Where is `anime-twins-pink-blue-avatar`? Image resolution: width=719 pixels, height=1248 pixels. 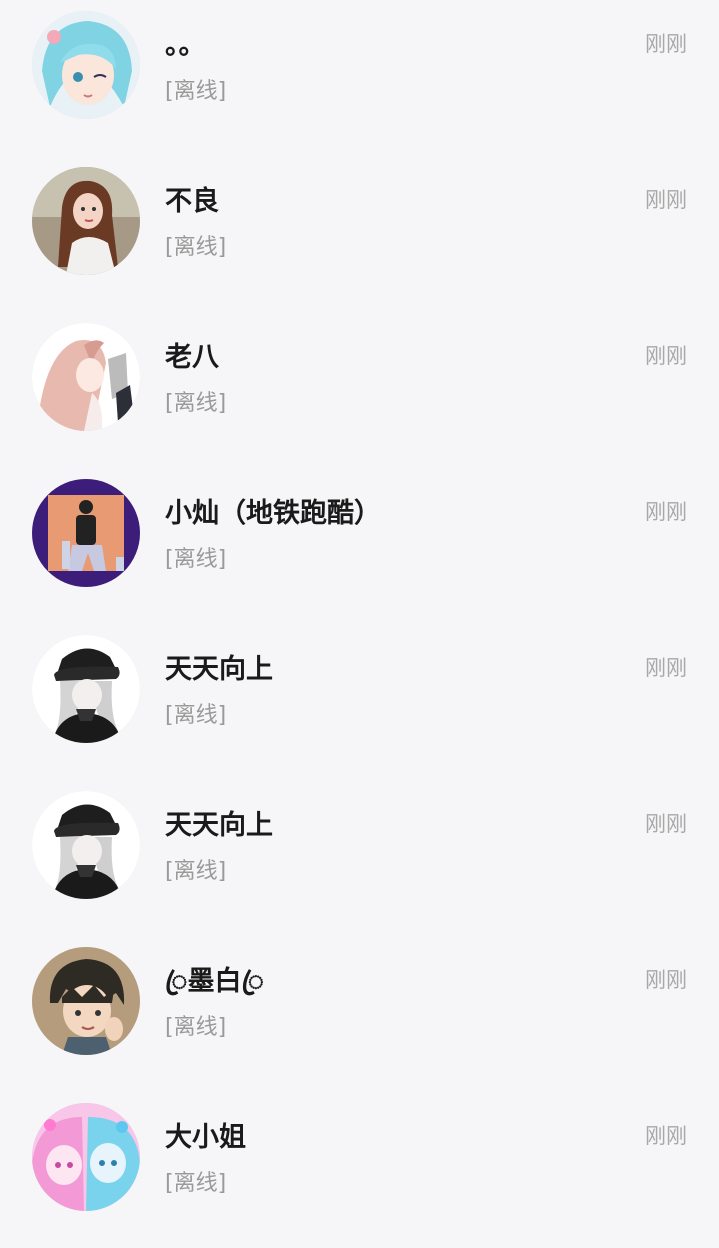 anime-twins-pink-blue-avatar is located at coordinates (86, 1157).